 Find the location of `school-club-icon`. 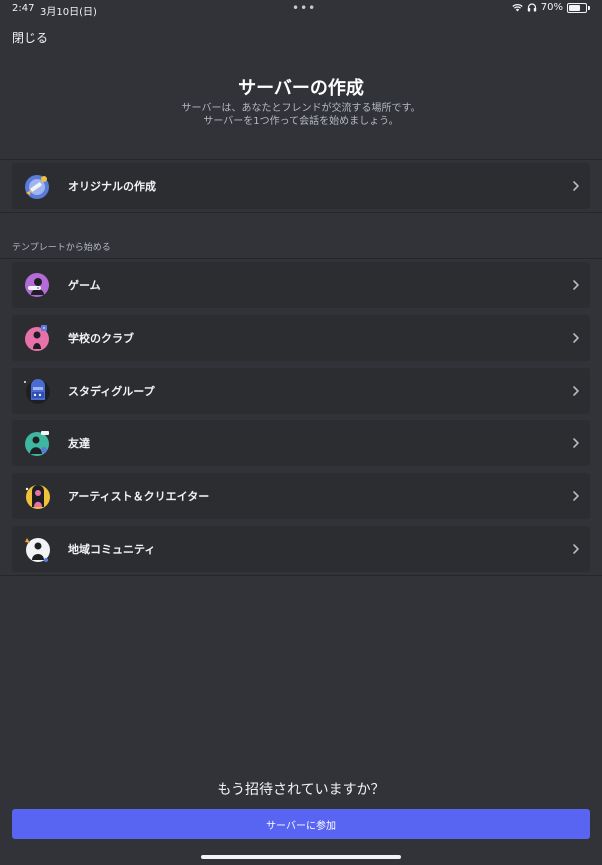

school-club-icon is located at coordinates (37, 338).